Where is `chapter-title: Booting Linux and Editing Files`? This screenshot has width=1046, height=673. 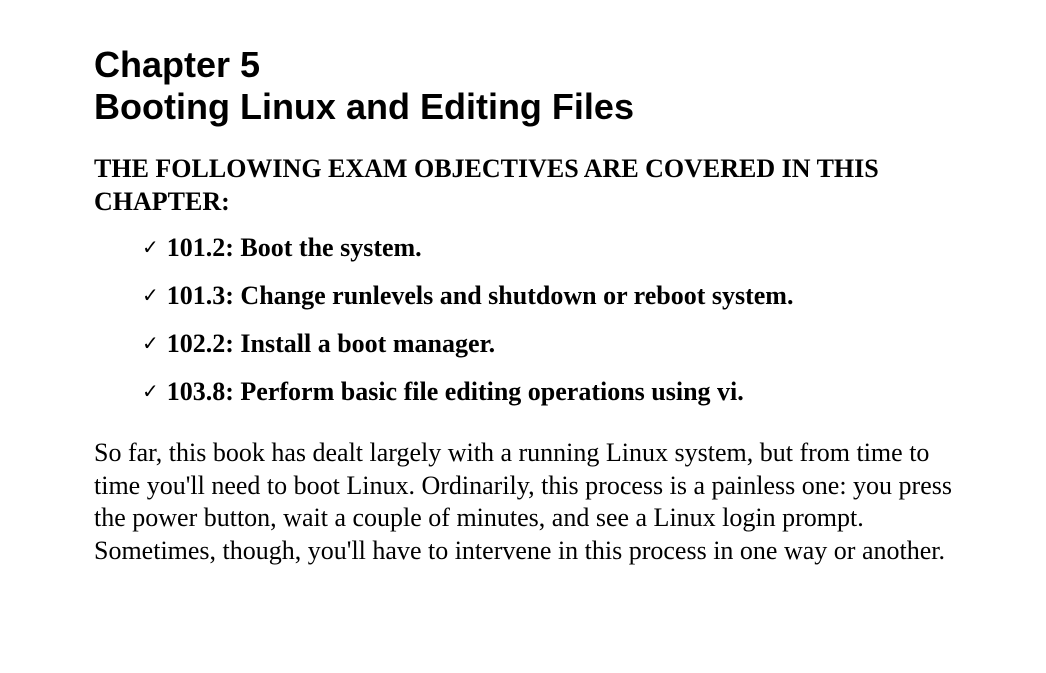
chapter-title: Booting Linux and Editing Files is located at coordinates (364, 106).